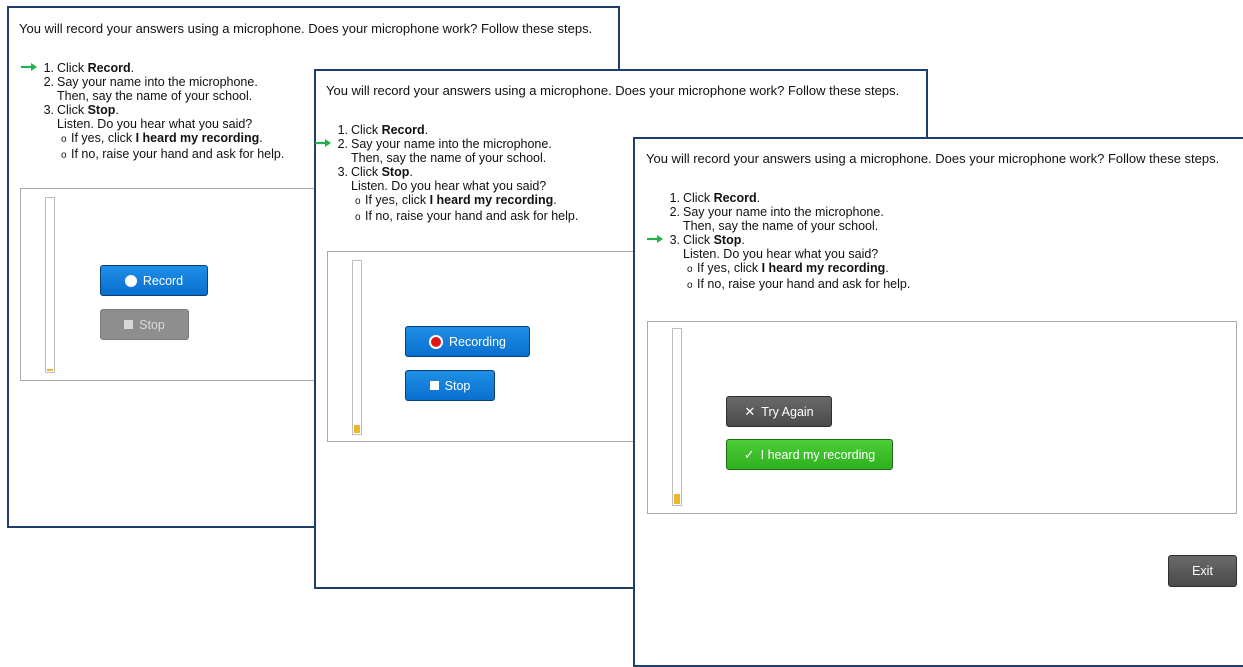 Image resolution: width=1243 pixels, height=667 pixels. I want to click on record-icon, so click(130, 280).